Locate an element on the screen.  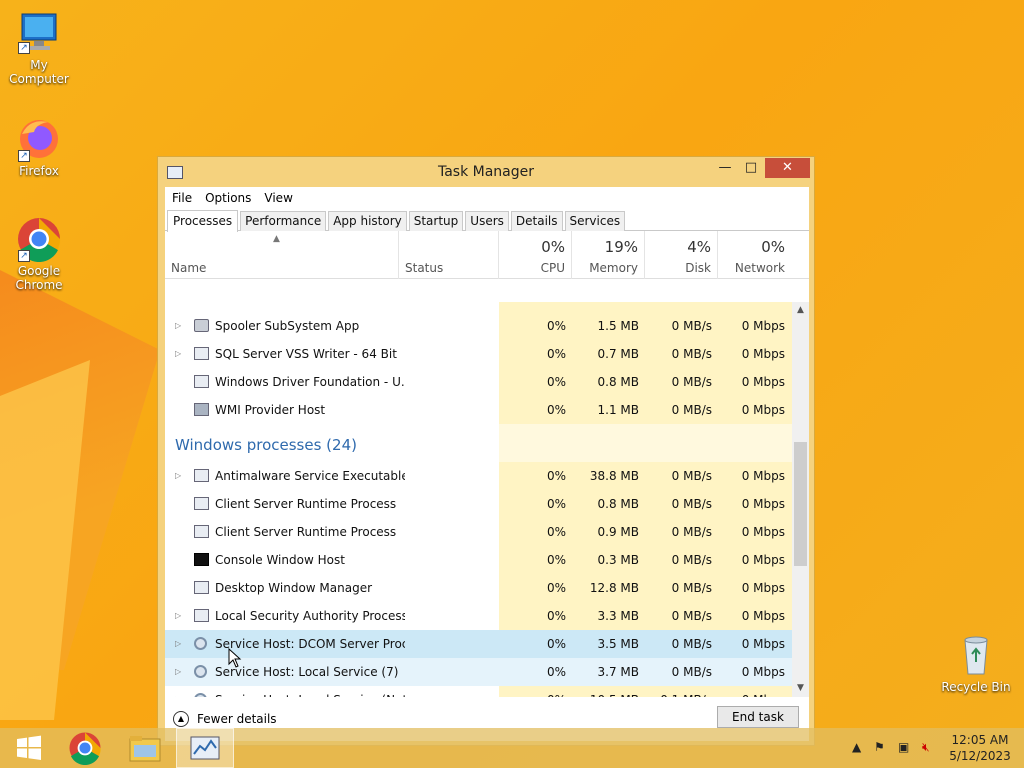
fewer-details-button: ▲ Fewer details is located at coordinates (225, 719).